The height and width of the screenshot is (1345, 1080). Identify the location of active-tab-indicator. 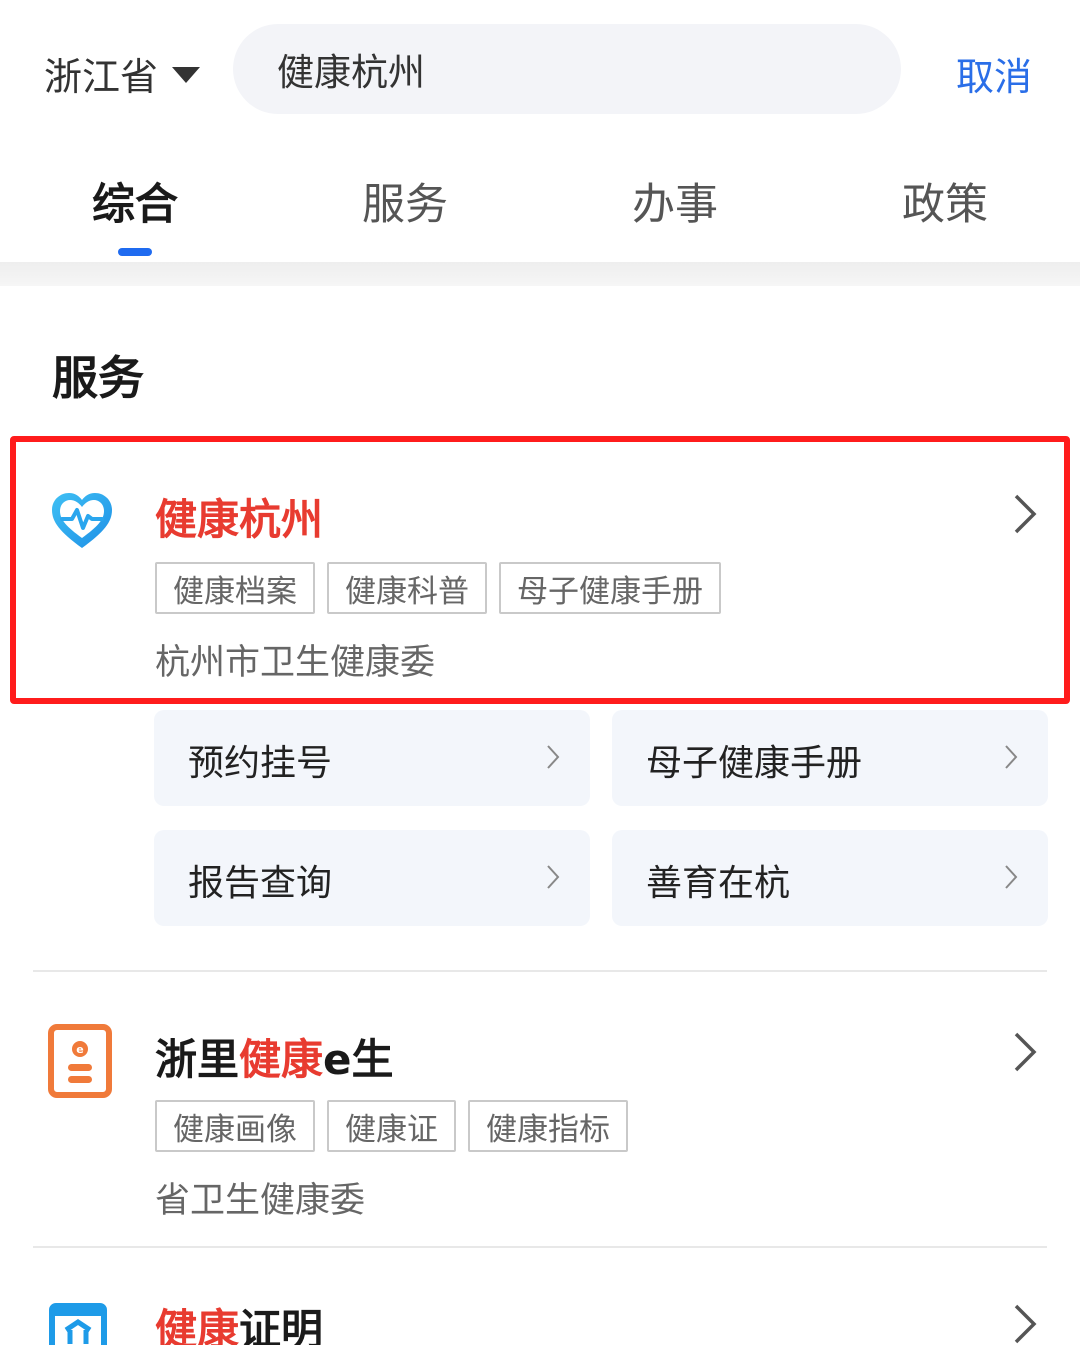
(135, 252).